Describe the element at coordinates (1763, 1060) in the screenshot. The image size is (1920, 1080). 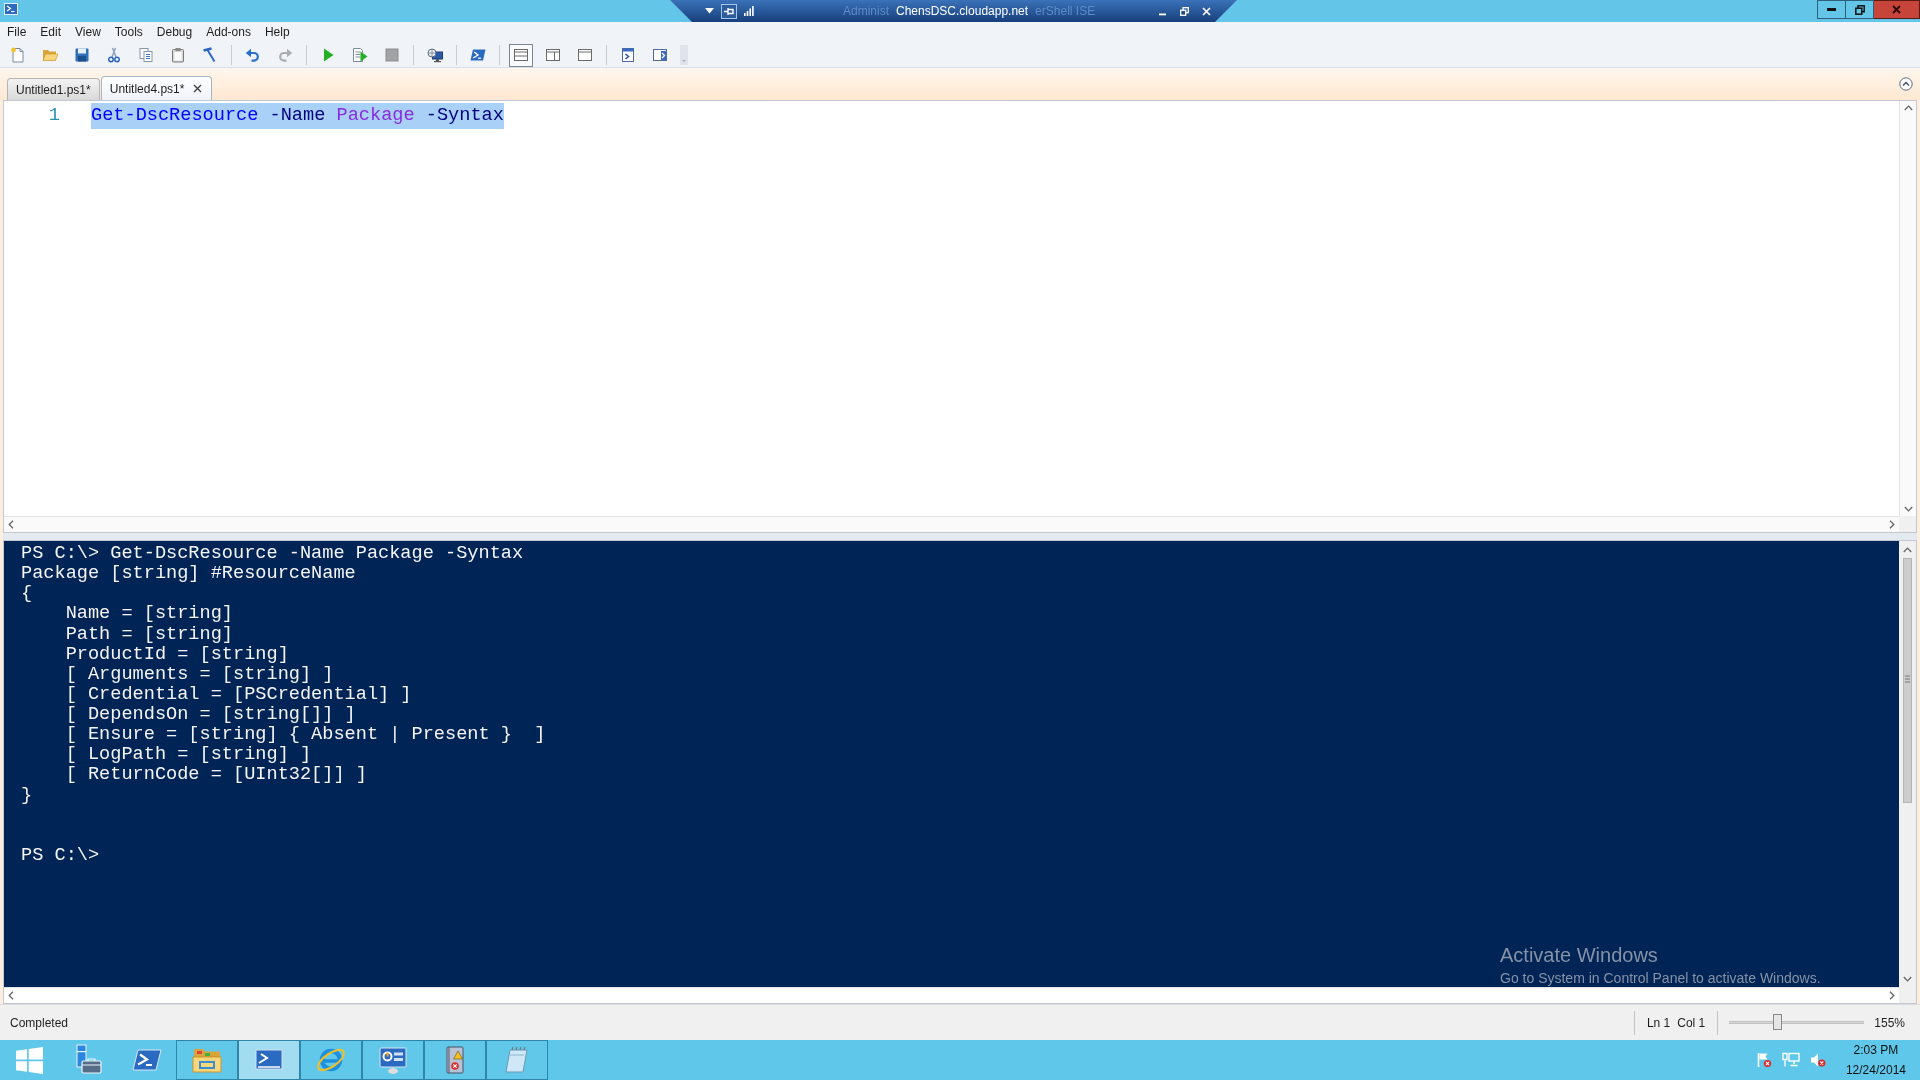
I see `flag-alert-icon` at that location.